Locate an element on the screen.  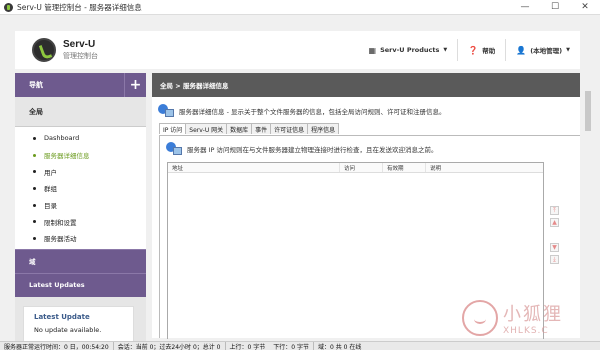
grid-icon: ▦ is located at coordinates (372, 50).